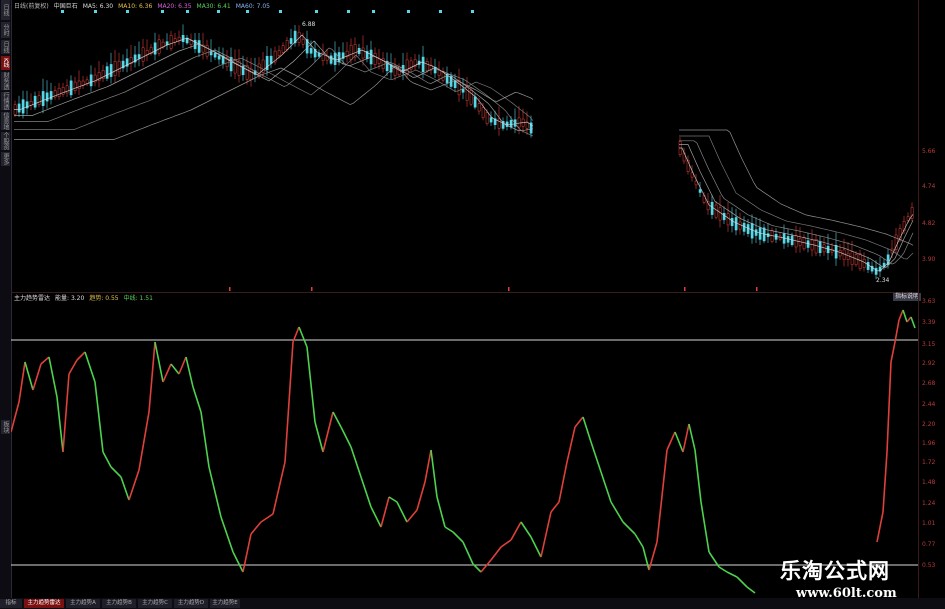 The width and height of the screenshot is (945, 609). What do you see at coordinates (5, 121) in the screenshot?
I see `left-toolbar-button: 信息地雷` at bounding box center [5, 121].